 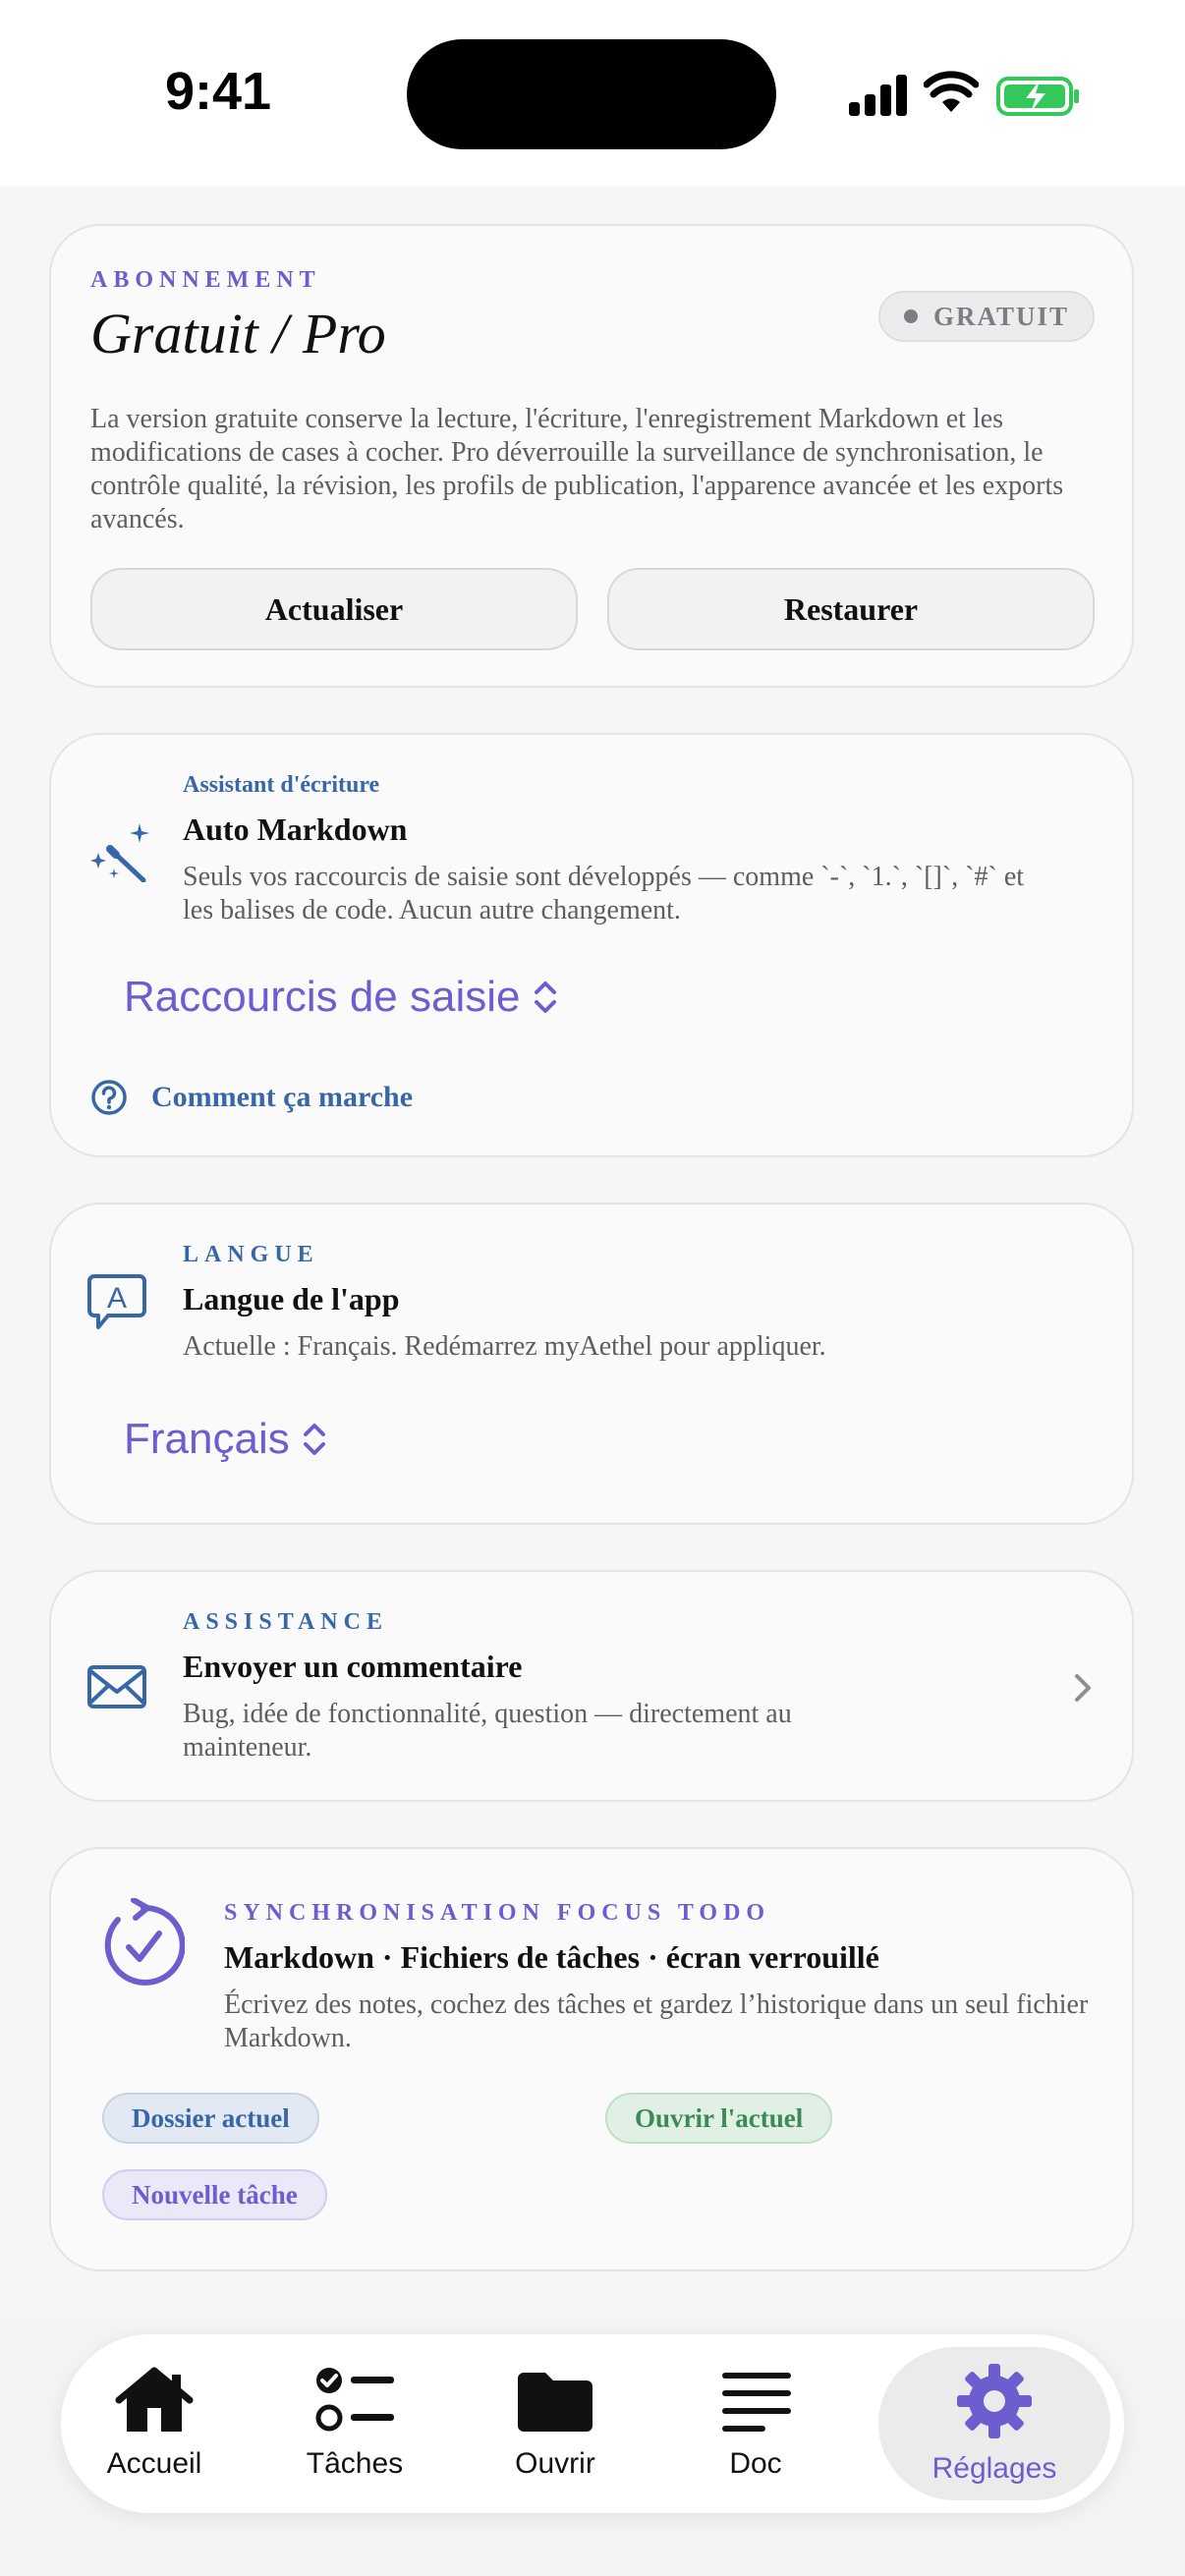 What do you see at coordinates (154, 2399) in the screenshot?
I see `house-icon` at bounding box center [154, 2399].